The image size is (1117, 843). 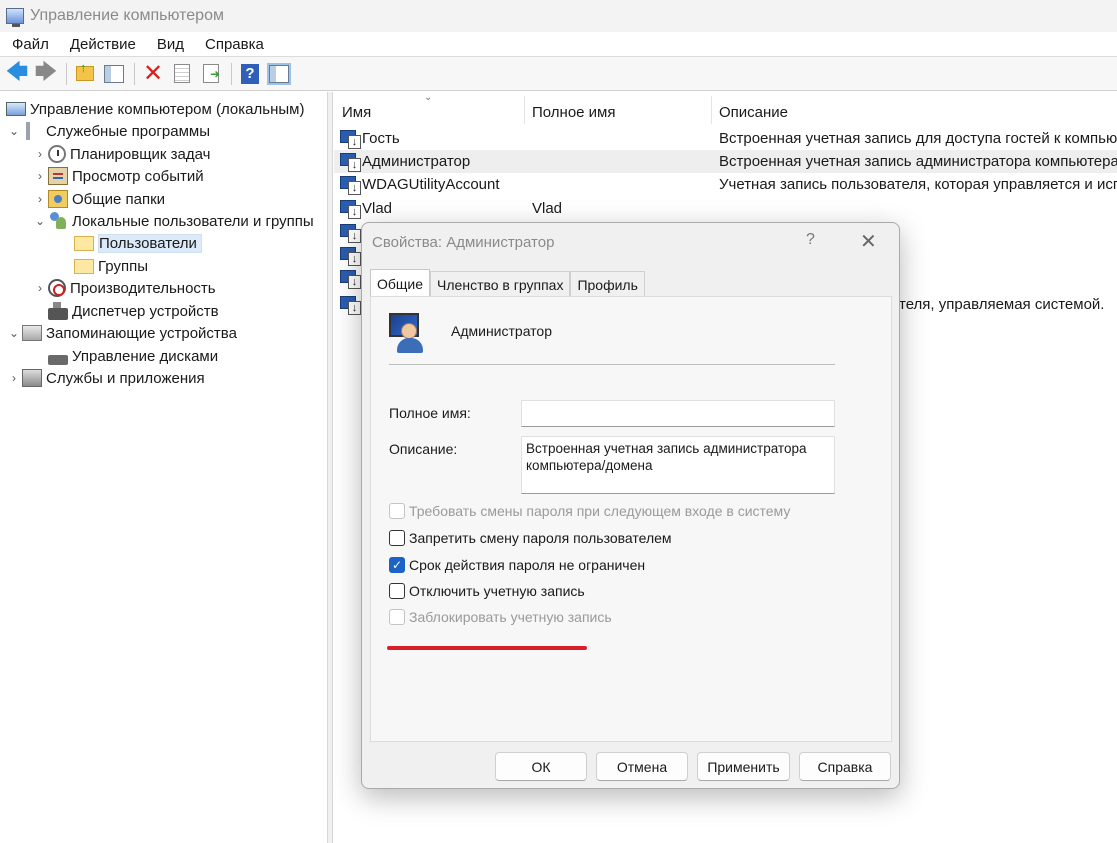 What do you see at coordinates (182, 73) in the screenshot?
I see `properties-icon` at bounding box center [182, 73].